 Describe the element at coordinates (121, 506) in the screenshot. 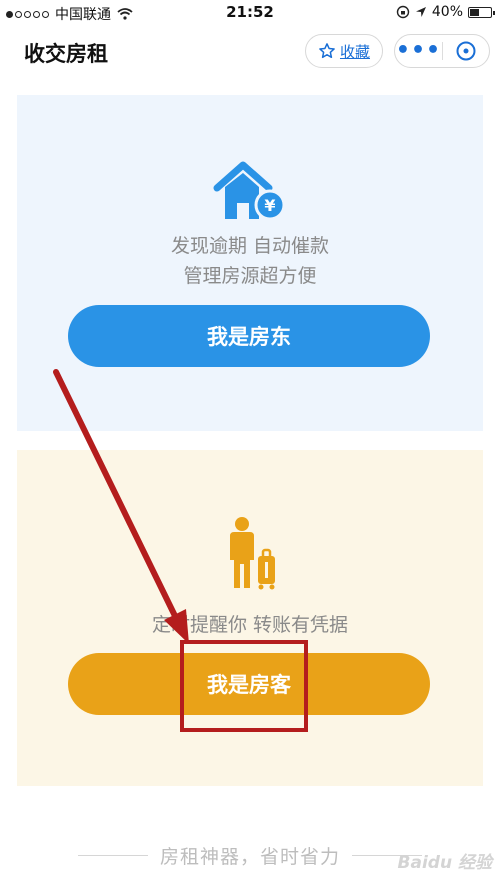

I see `annotation-arrow` at that location.